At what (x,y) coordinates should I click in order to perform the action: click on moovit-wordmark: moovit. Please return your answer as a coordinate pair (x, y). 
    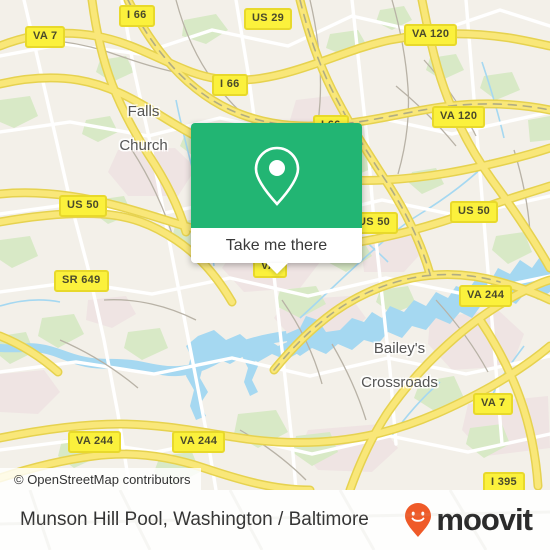
    Looking at the image, I should click on (484, 519).